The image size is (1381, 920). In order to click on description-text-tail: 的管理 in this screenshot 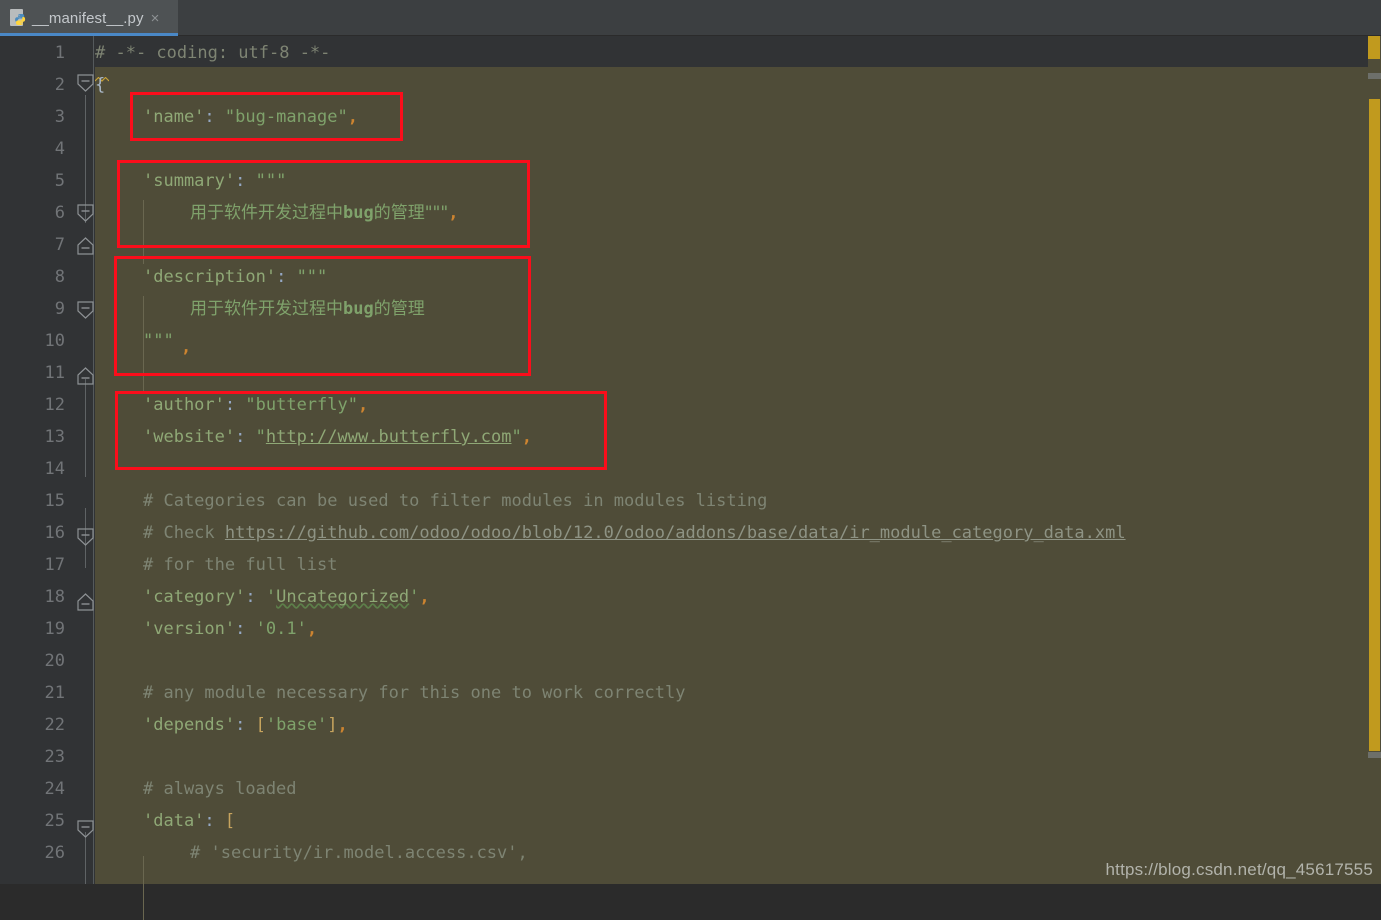, I will do `click(399, 309)`.